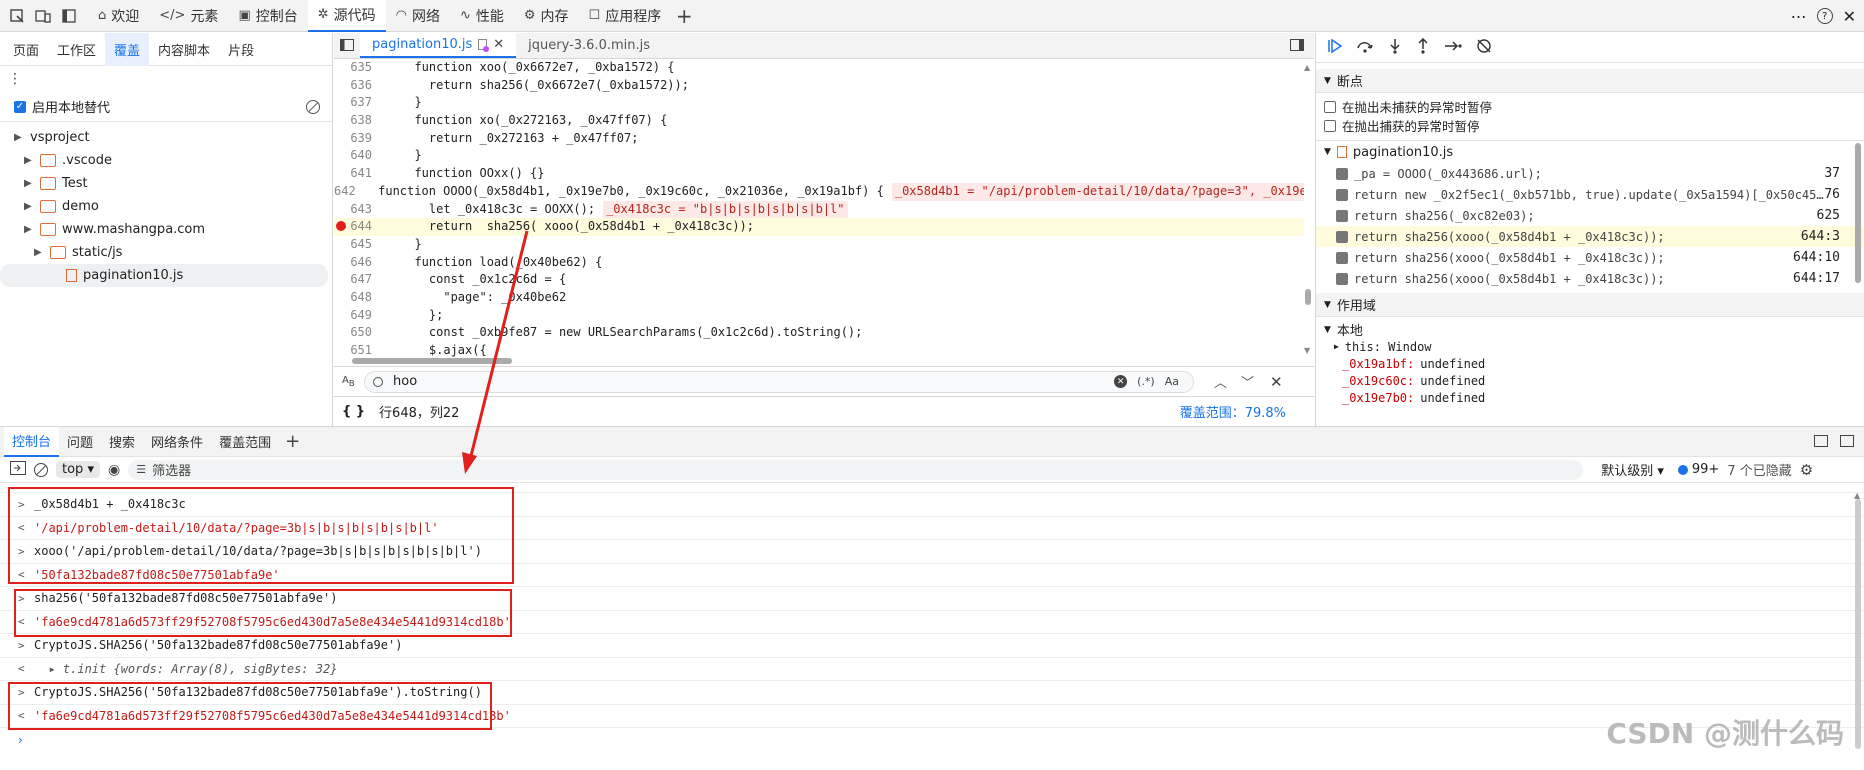 The height and width of the screenshot is (770, 1864). I want to click on tab-performance: ∿ 性能, so click(482, 16).